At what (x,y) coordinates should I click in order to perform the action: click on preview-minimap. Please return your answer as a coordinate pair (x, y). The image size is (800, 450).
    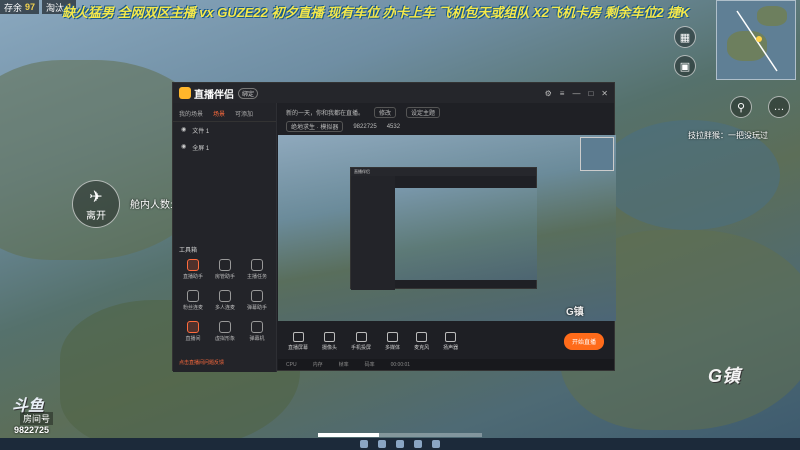
    Looking at the image, I should click on (597, 154).